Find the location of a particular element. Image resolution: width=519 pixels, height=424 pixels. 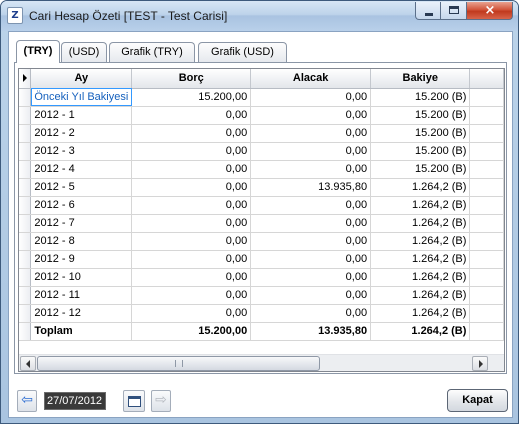

table-row: 2012 - 2 0,00 0,00 15.200 (B) is located at coordinates (261, 133).